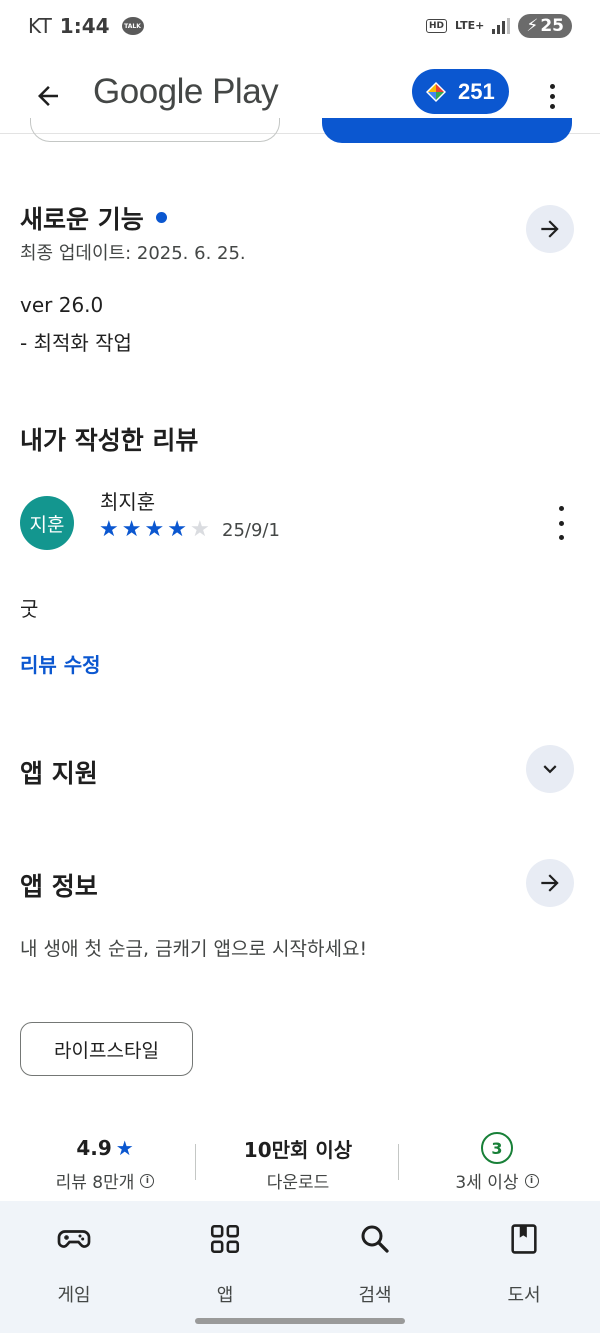 This screenshot has width=600, height=1333. What do you see at coordinates (106, 1049) in the screenshot?
I see `category-chip: 라이프스타일` at bounding box center [106, 1049].